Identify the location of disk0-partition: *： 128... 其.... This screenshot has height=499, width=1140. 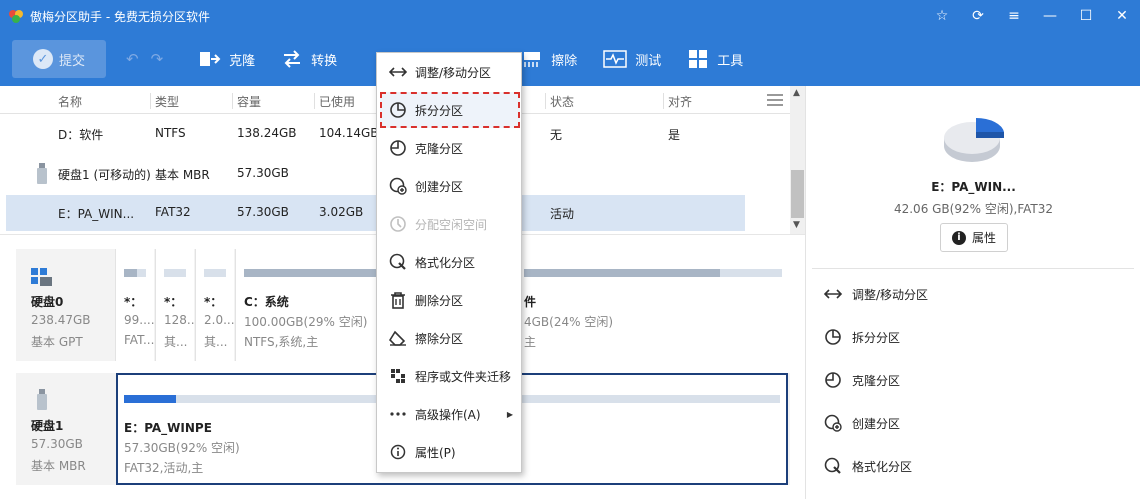
(176, 305).